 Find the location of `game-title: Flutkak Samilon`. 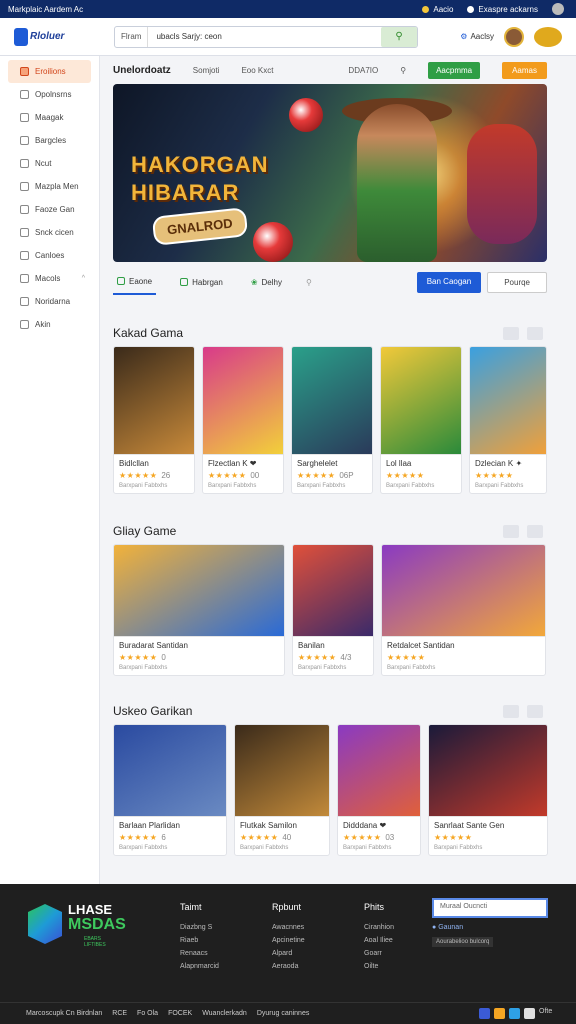

game-title: Flutkak Samilon is located at coordinates (282, 825).